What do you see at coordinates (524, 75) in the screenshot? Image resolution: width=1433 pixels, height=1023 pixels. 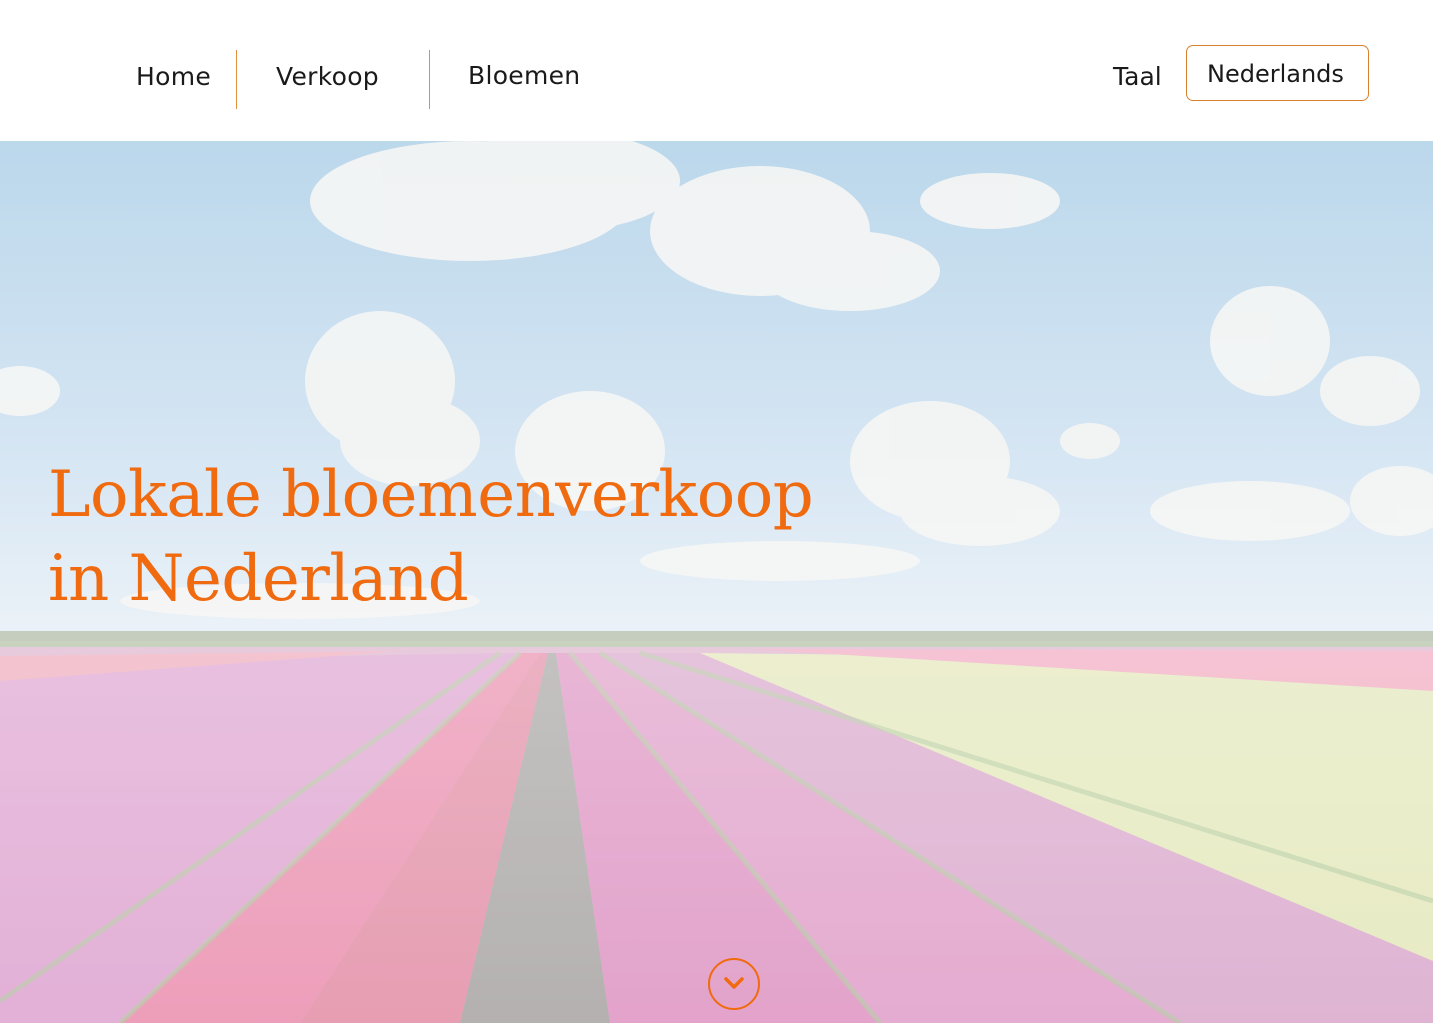 I see `nav-bloemen: Bloemen` at bounding box center [524, 75].